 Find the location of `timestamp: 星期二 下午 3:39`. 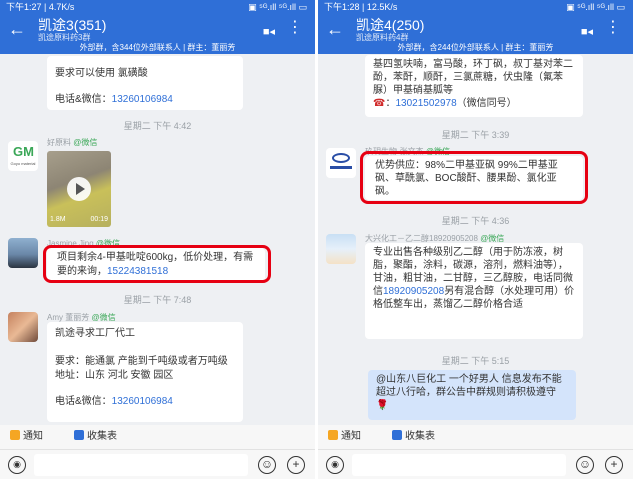

timestamp: 星期二 下午 3:39 is located at coordinates (475, 135).